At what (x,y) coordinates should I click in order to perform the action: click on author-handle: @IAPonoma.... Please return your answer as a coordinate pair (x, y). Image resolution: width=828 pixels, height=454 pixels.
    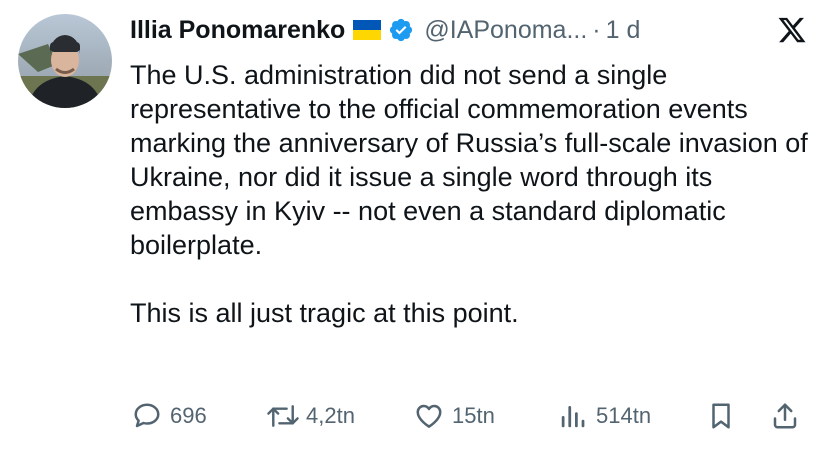
    Looking at the image, I should click on (505, 30).